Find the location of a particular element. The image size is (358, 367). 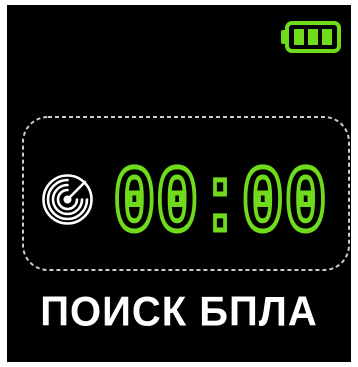

search-status-text: ПОИСК БПЛА is located at coordinates (179, 312).